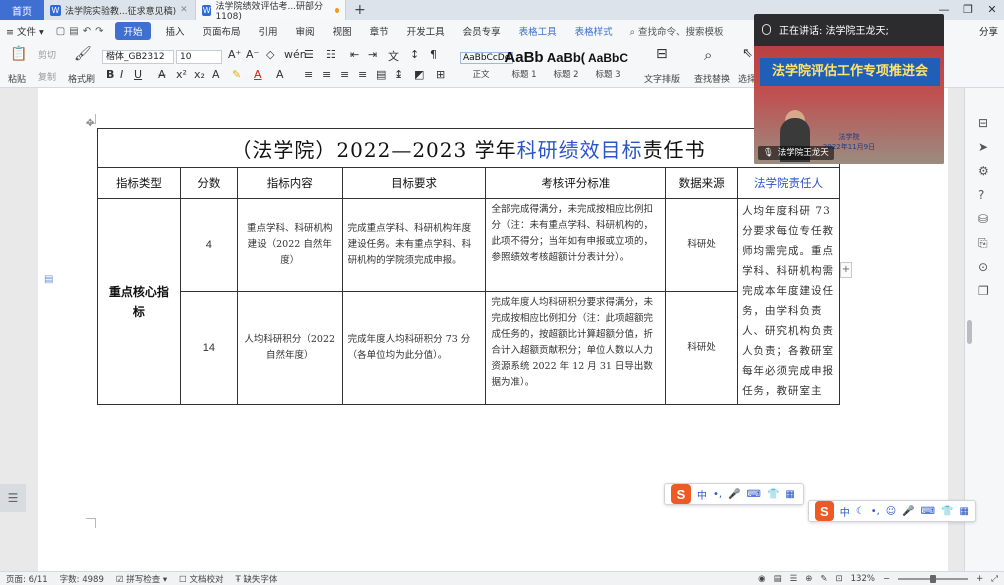 The width and height of the screenshot is (1004, 585). Describe the element at coordinates (983, 243) in the screenshot. I see `share-icon: ⎘` at that location.